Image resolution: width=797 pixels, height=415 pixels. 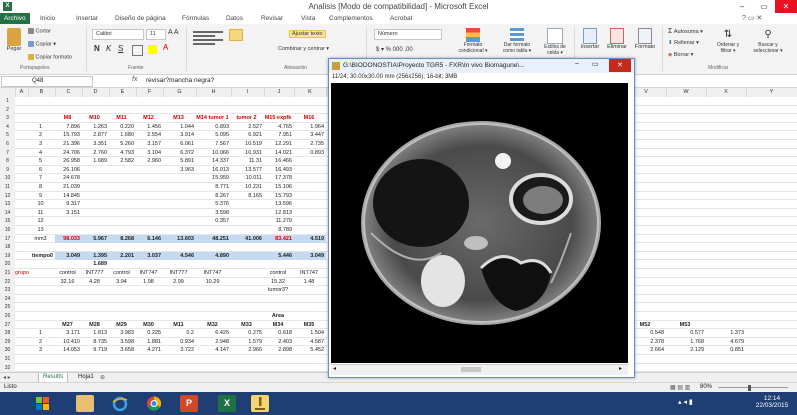 I want to click on ratio-cell: 2.99, so click(x=179, y=282).